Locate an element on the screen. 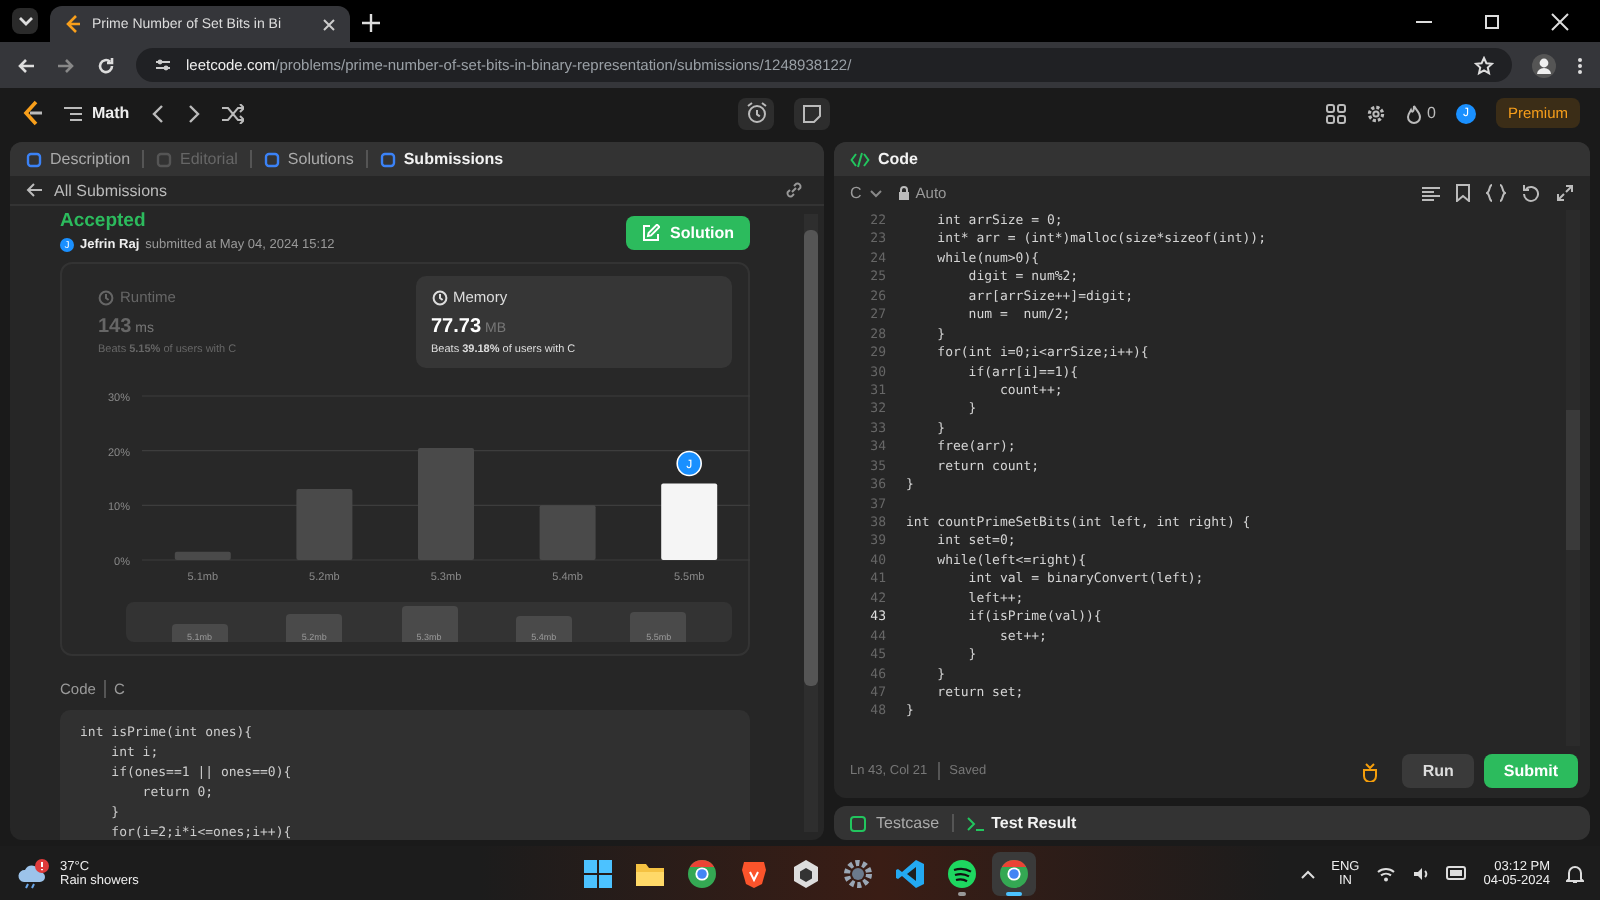 The width and height of the screenshot is (1600, 900). battery-icon is located at coordinates (1456, 873).